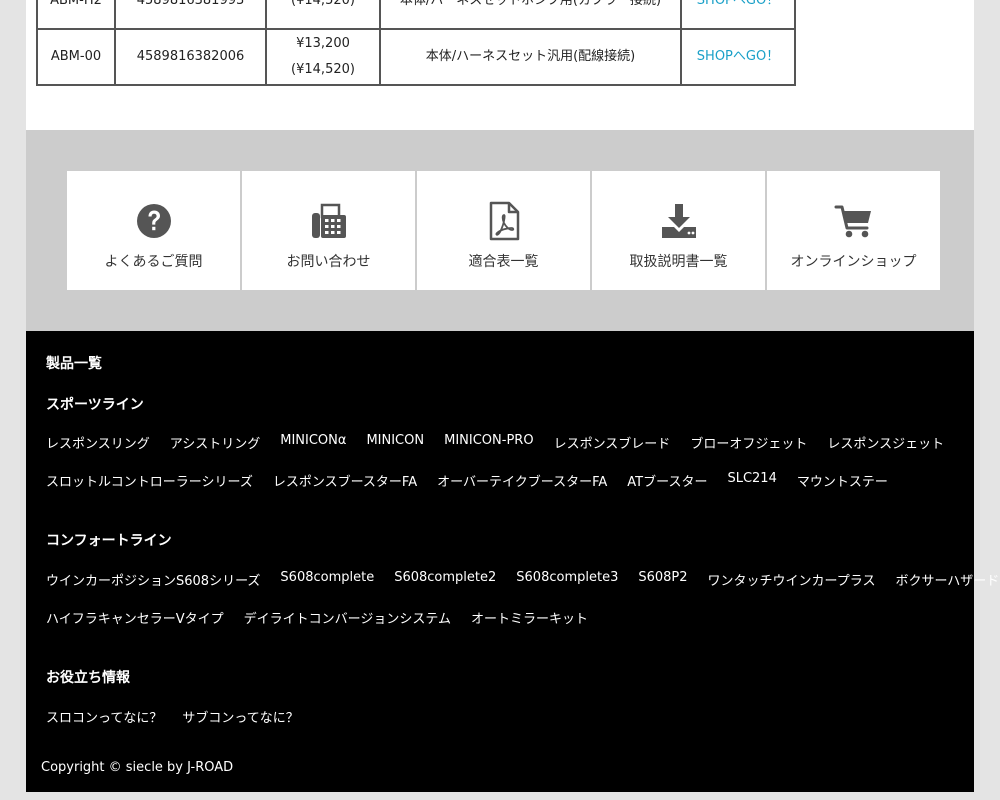 This screenshot has height=800, width=1000. Describe the element at coordinates (215, 442) in the screenshot. I see `footer-link: アシストリング` at that location.